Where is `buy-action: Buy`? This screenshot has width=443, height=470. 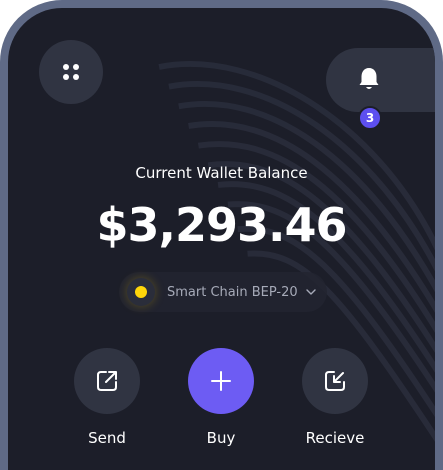 buy-action: Buy is located at coordinates (221, 397).